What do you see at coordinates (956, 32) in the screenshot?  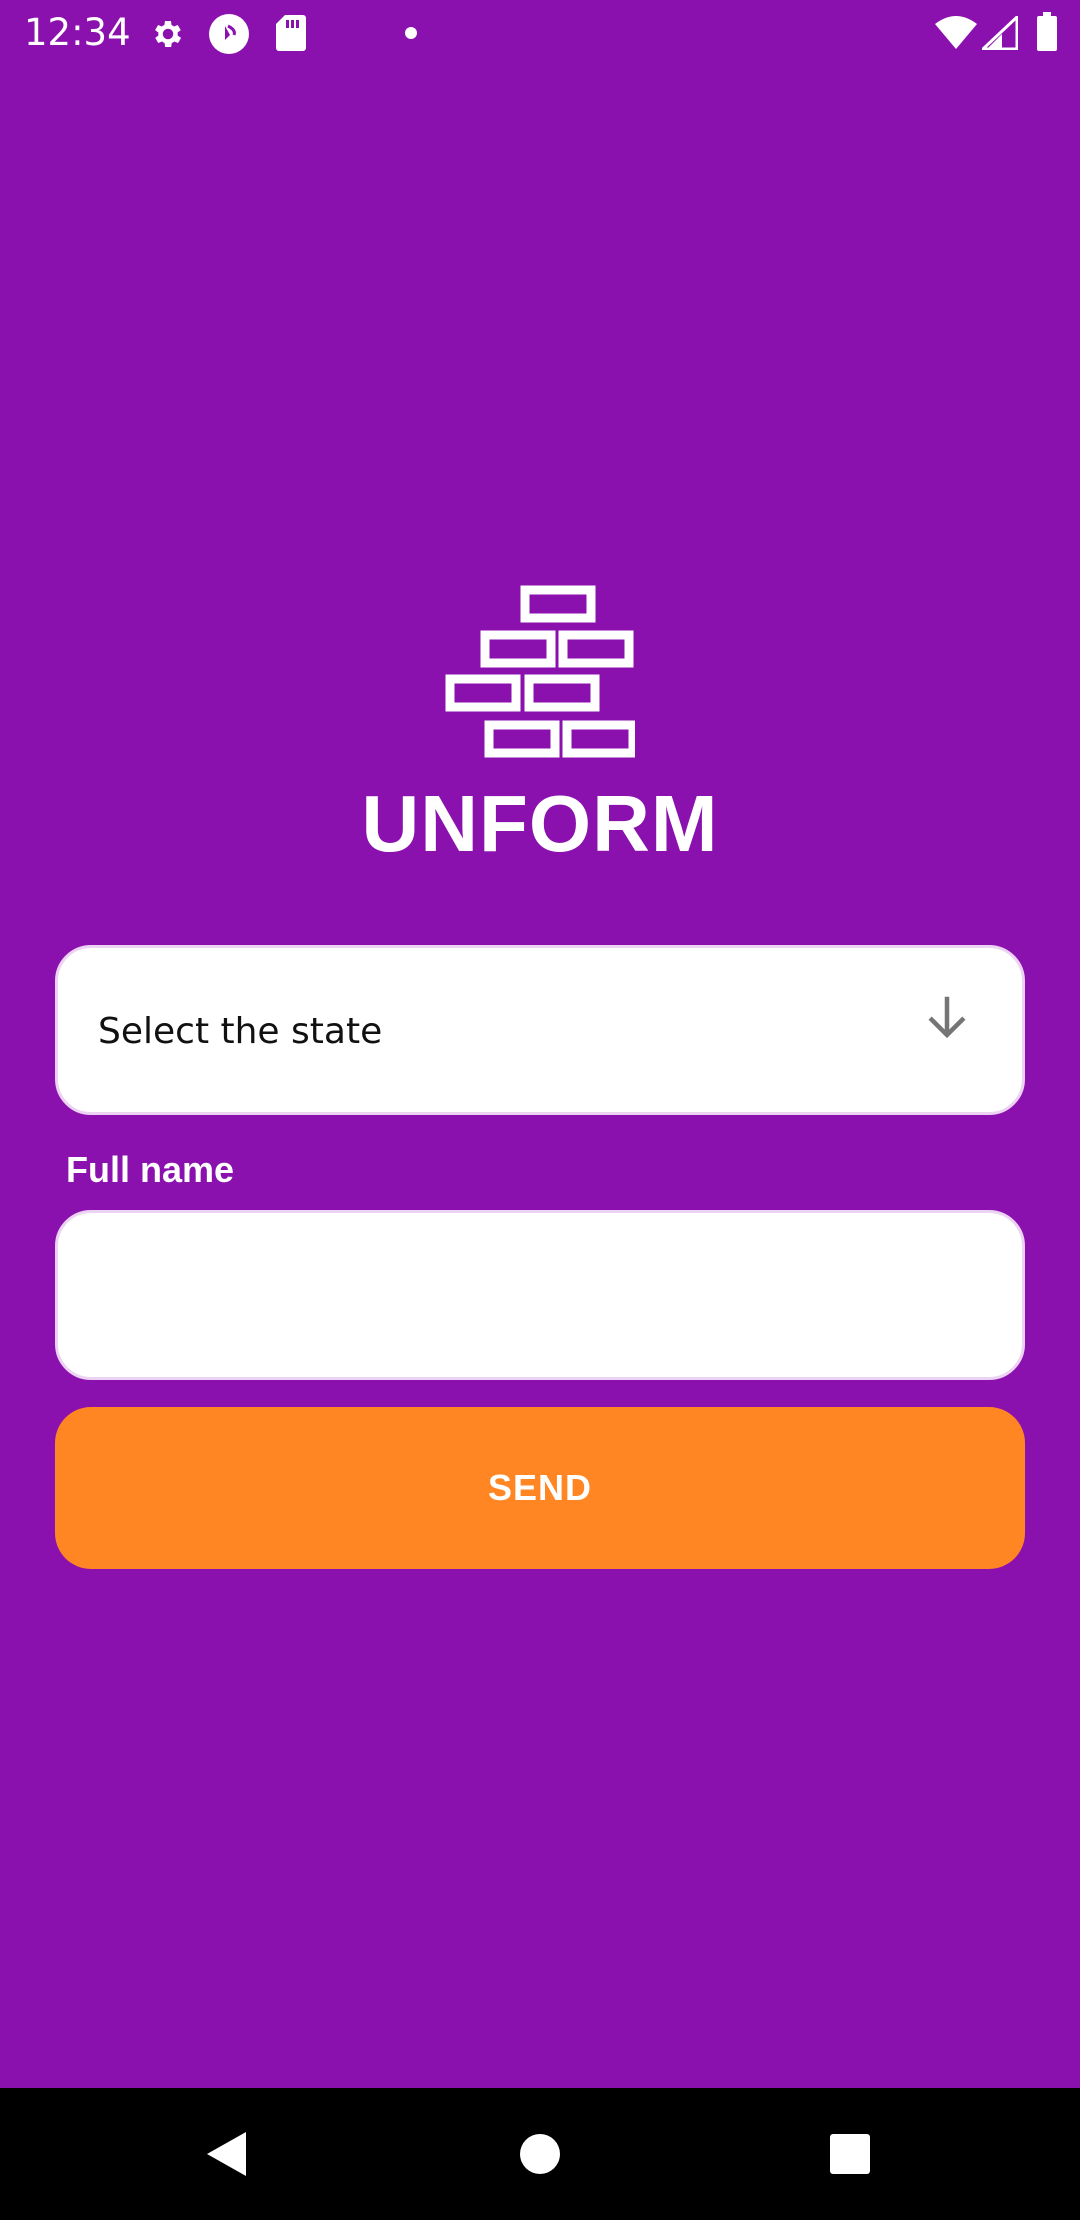 I see `wifi-icon` at bounding box center [956, 32].